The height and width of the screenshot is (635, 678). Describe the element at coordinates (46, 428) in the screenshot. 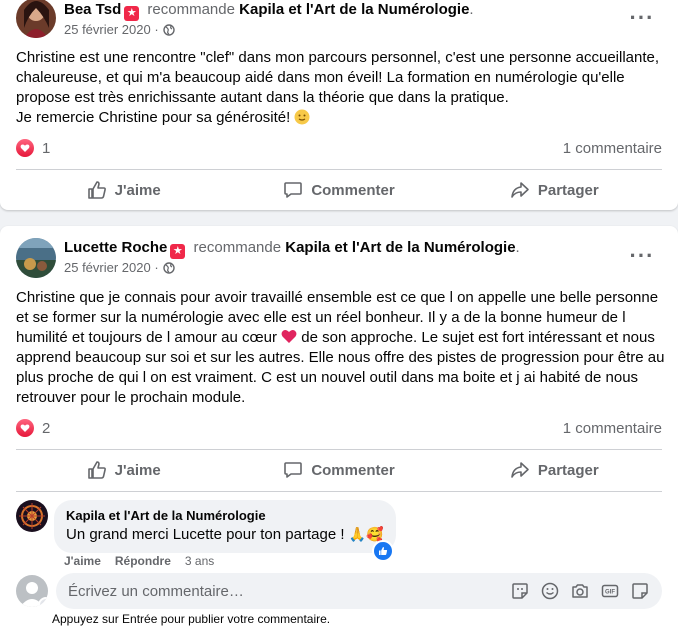

I see `reaction-count: 2` at that location.